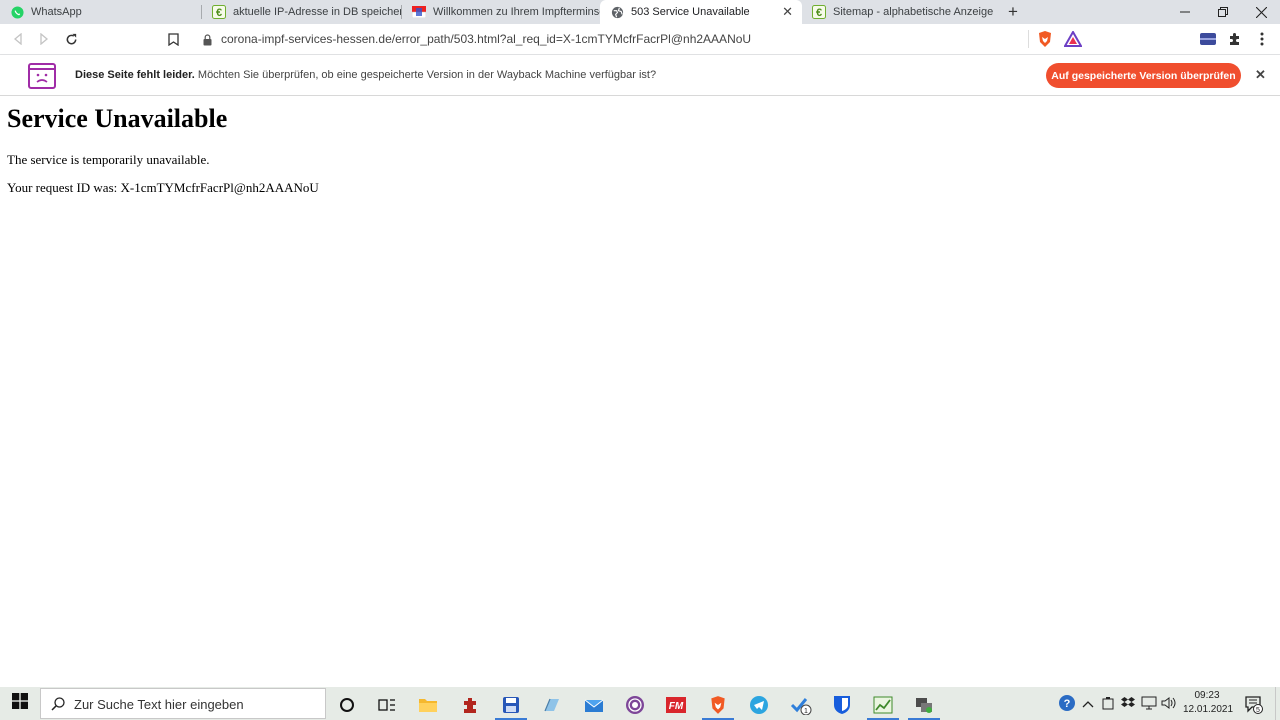 The image size is (1280, 720). What do you see at coordinates (470, 705) in the screenshot?
I see `puzzle-app-icon` at bounding box center [470, 705].